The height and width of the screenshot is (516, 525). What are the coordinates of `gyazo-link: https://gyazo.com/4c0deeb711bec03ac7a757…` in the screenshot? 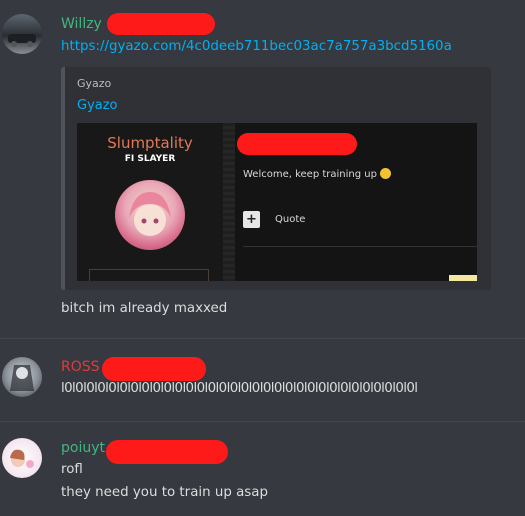 It's located at (256, 46).